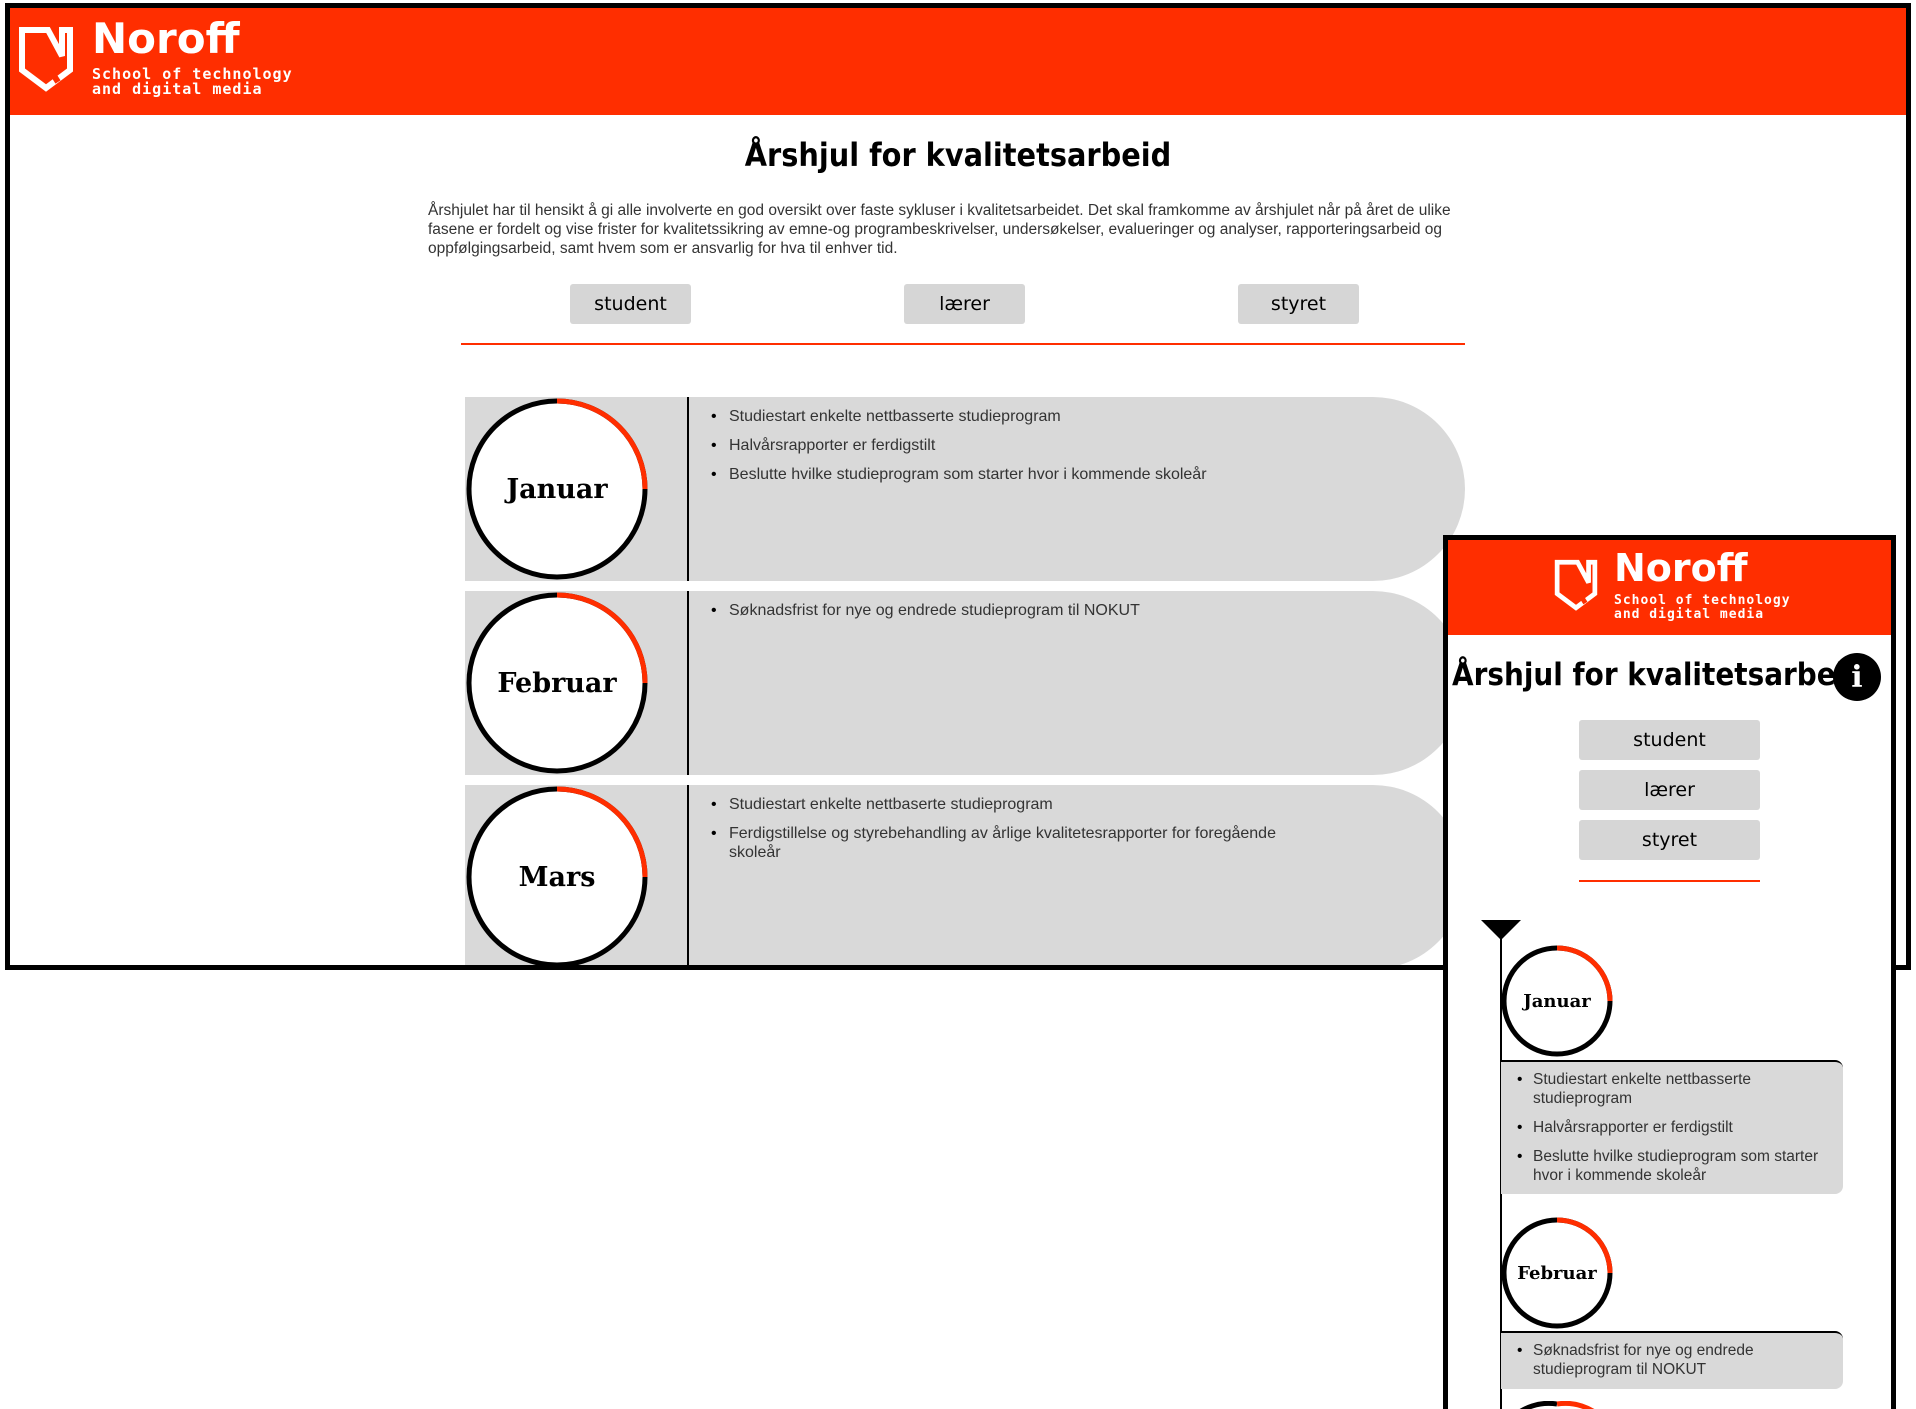 This screenshot has width=1916, height=1409. Describe the element at coordinates (1501, 930) in the screenshot. I see `timeline-arrow-icon` at that location.